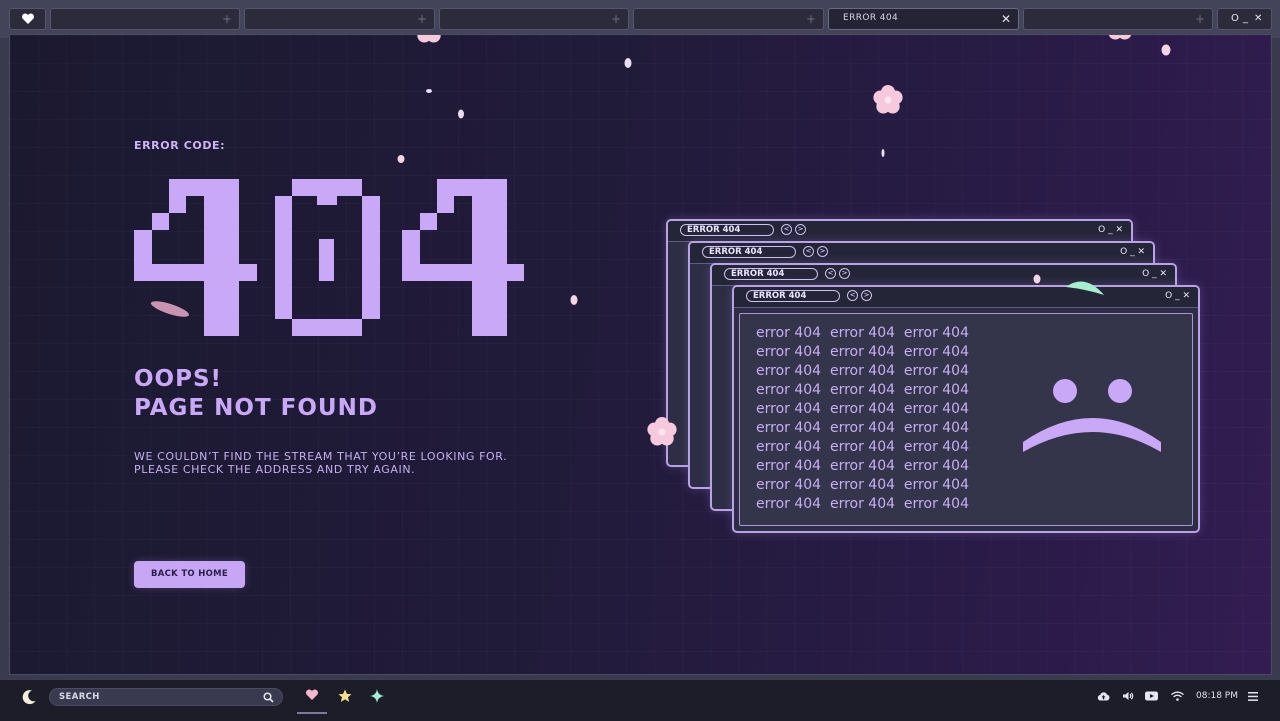 This screenshot has height=721, width=1280. What do you see at coordinates (1253, 696) in the screenshot?
I see `menu-icon` at bounding box center [1253, 696].